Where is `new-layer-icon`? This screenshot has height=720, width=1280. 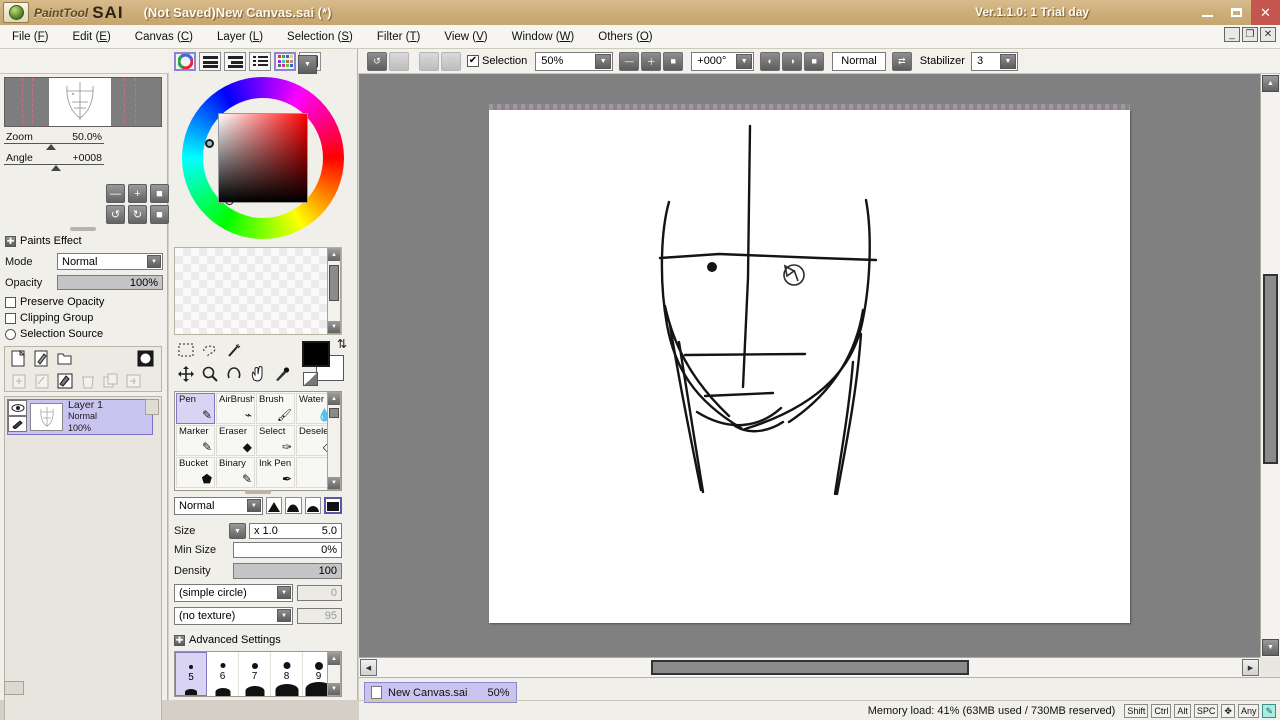 new-layer-icon is located at coordinates (18, 358).